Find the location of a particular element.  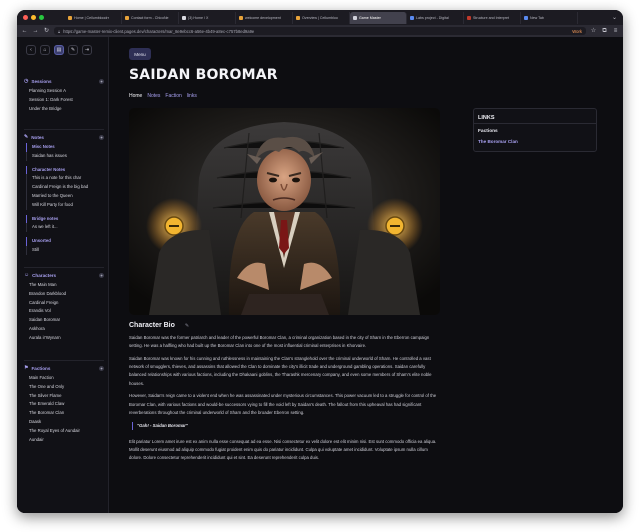

home-button: ⌂ is located at coordinates (45, 50).